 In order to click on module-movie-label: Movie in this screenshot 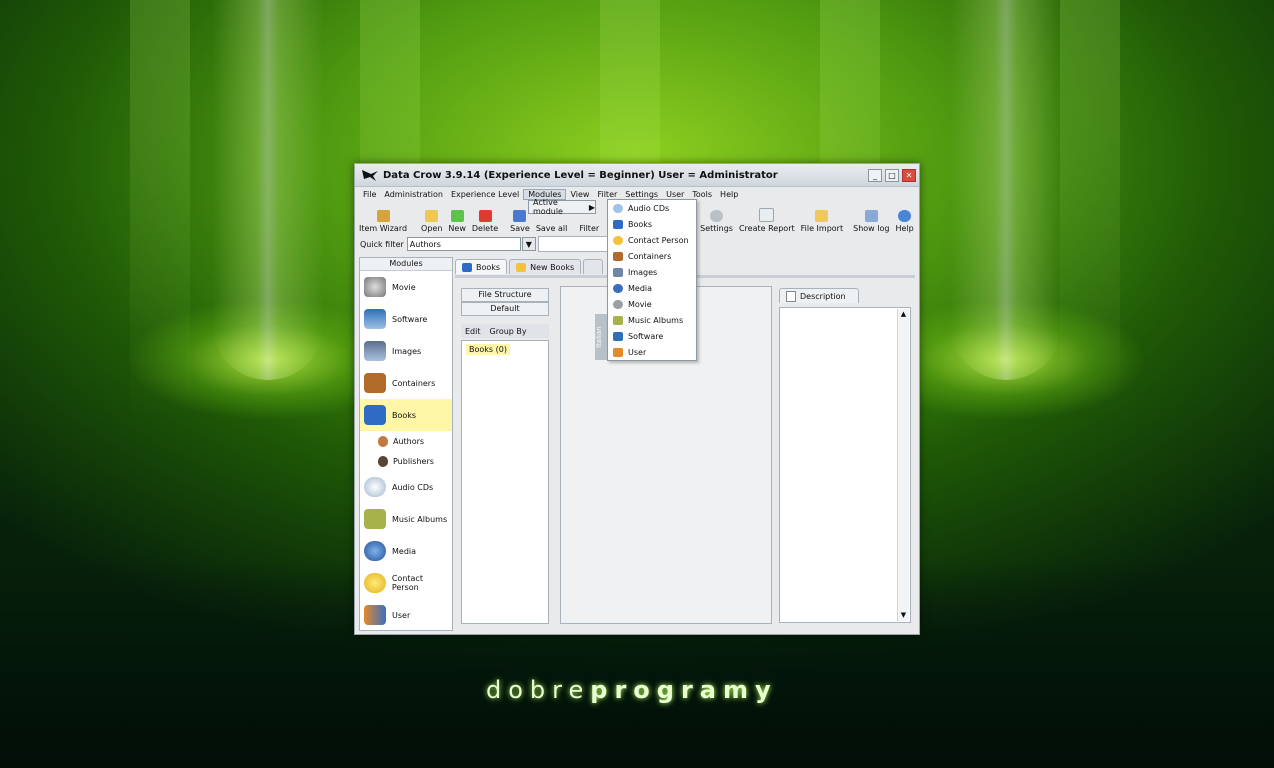, I will do `click(404, 287)`.